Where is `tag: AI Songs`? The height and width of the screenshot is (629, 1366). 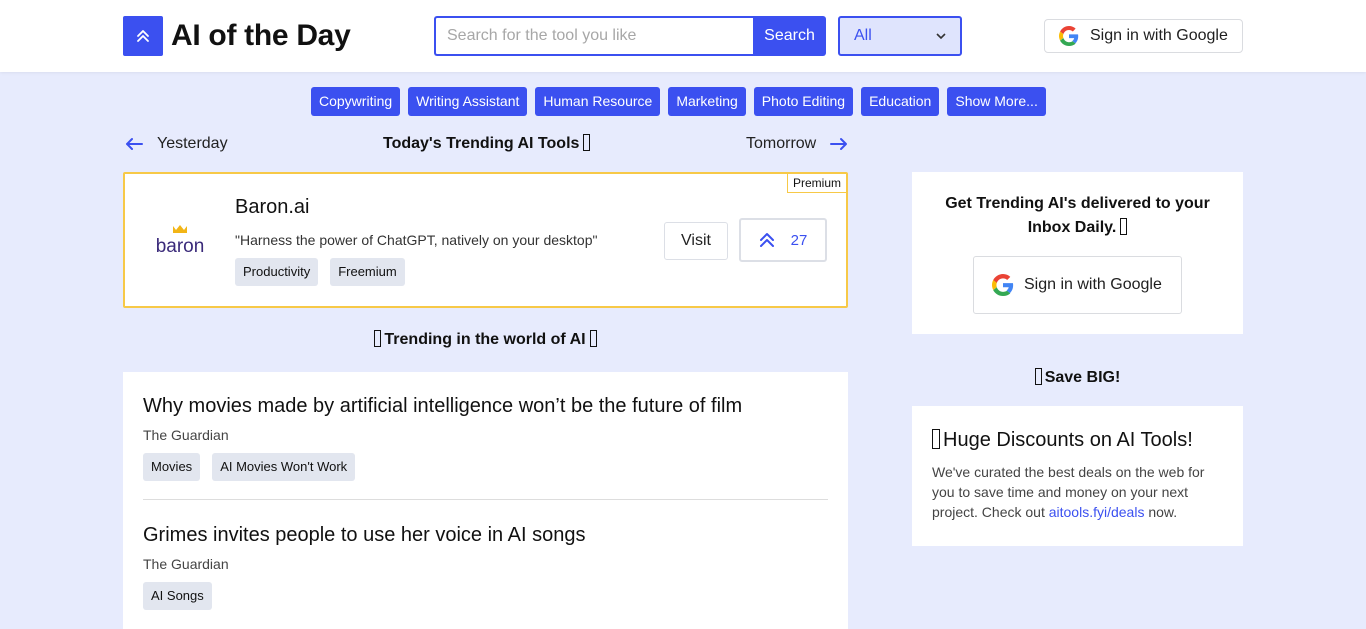
tag: AI Songs is located at coordinates (177, 596).